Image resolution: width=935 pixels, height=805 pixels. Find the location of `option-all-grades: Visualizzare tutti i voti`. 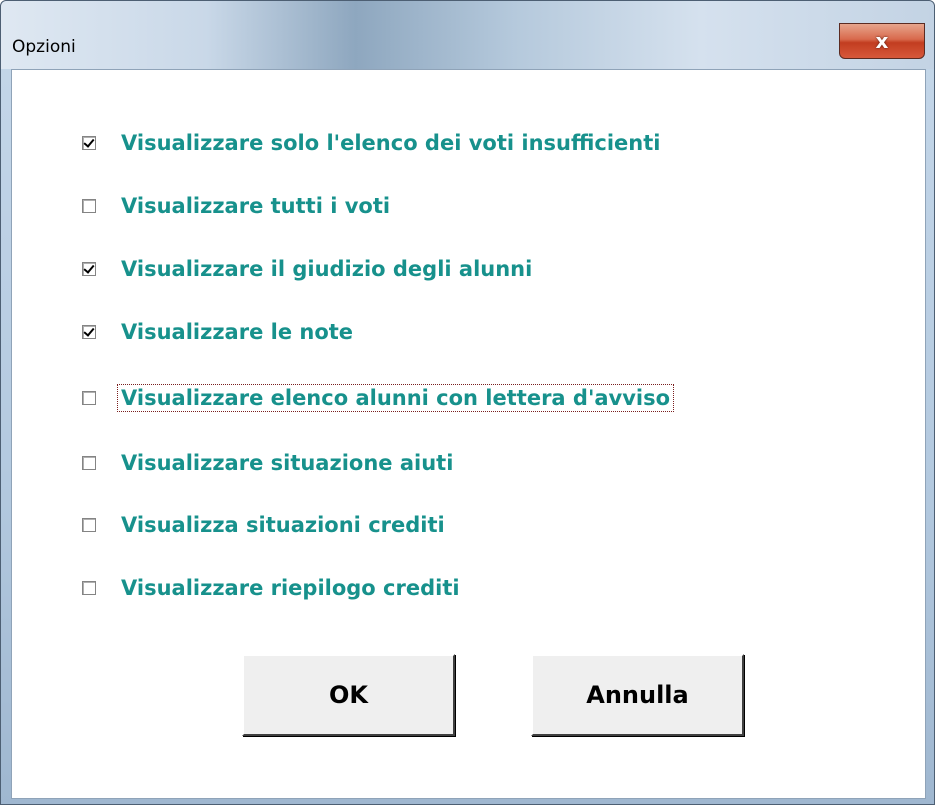

option-all-grades: Visualizzare tutti i voti is located at coordinates (237, 206).